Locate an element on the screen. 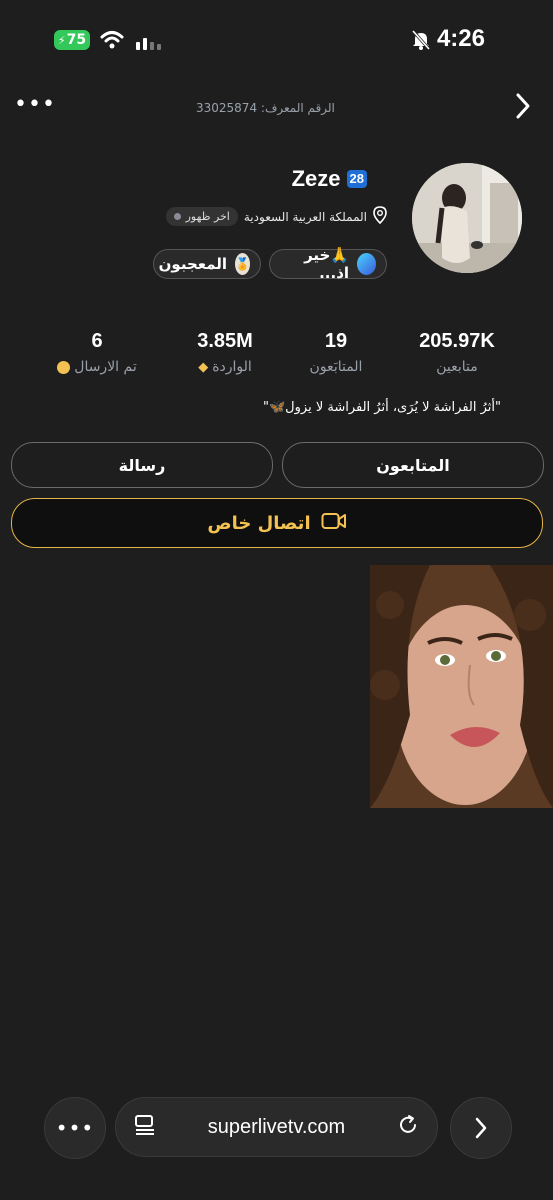 This screenshot has height=1200, width=553. stat-label: المتابَعون is located at coordinates (336, 367).